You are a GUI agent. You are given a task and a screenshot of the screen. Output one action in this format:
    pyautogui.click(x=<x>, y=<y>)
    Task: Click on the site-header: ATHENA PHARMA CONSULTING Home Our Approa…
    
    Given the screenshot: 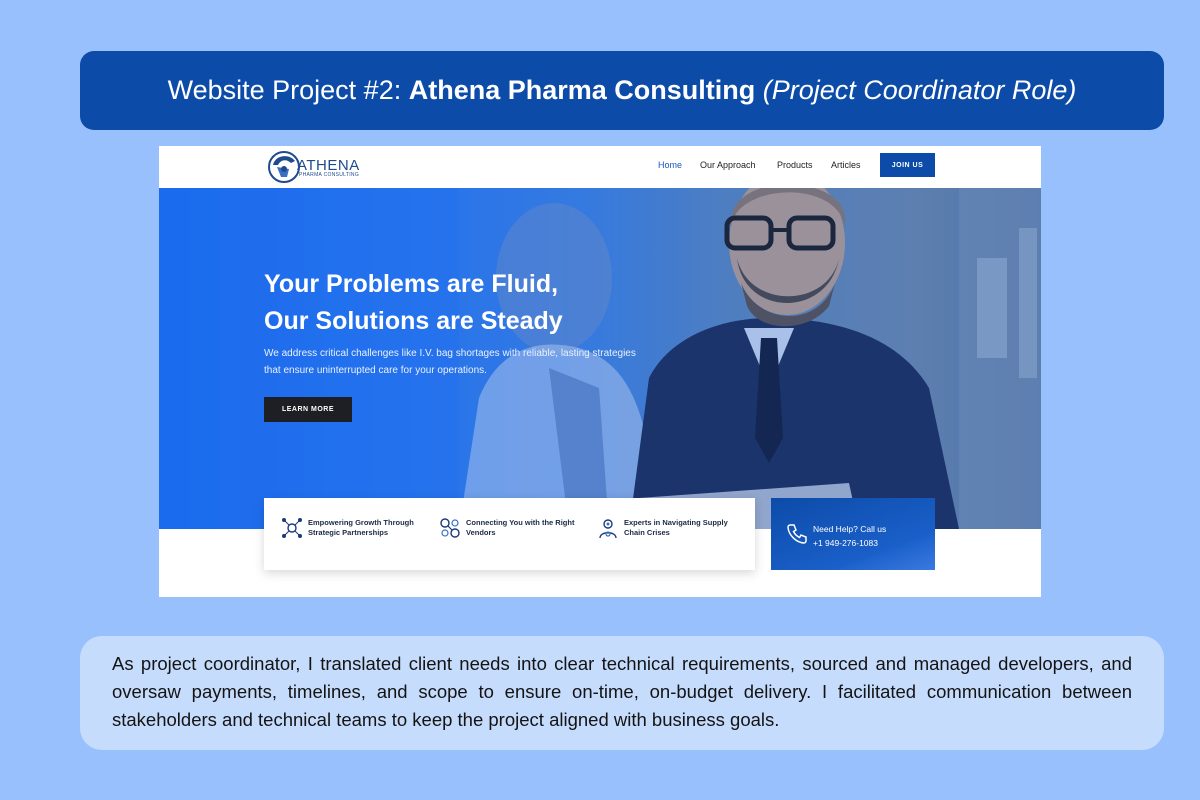 What is the action you would take?
    pyautogui.click(x=600, y=167)
    